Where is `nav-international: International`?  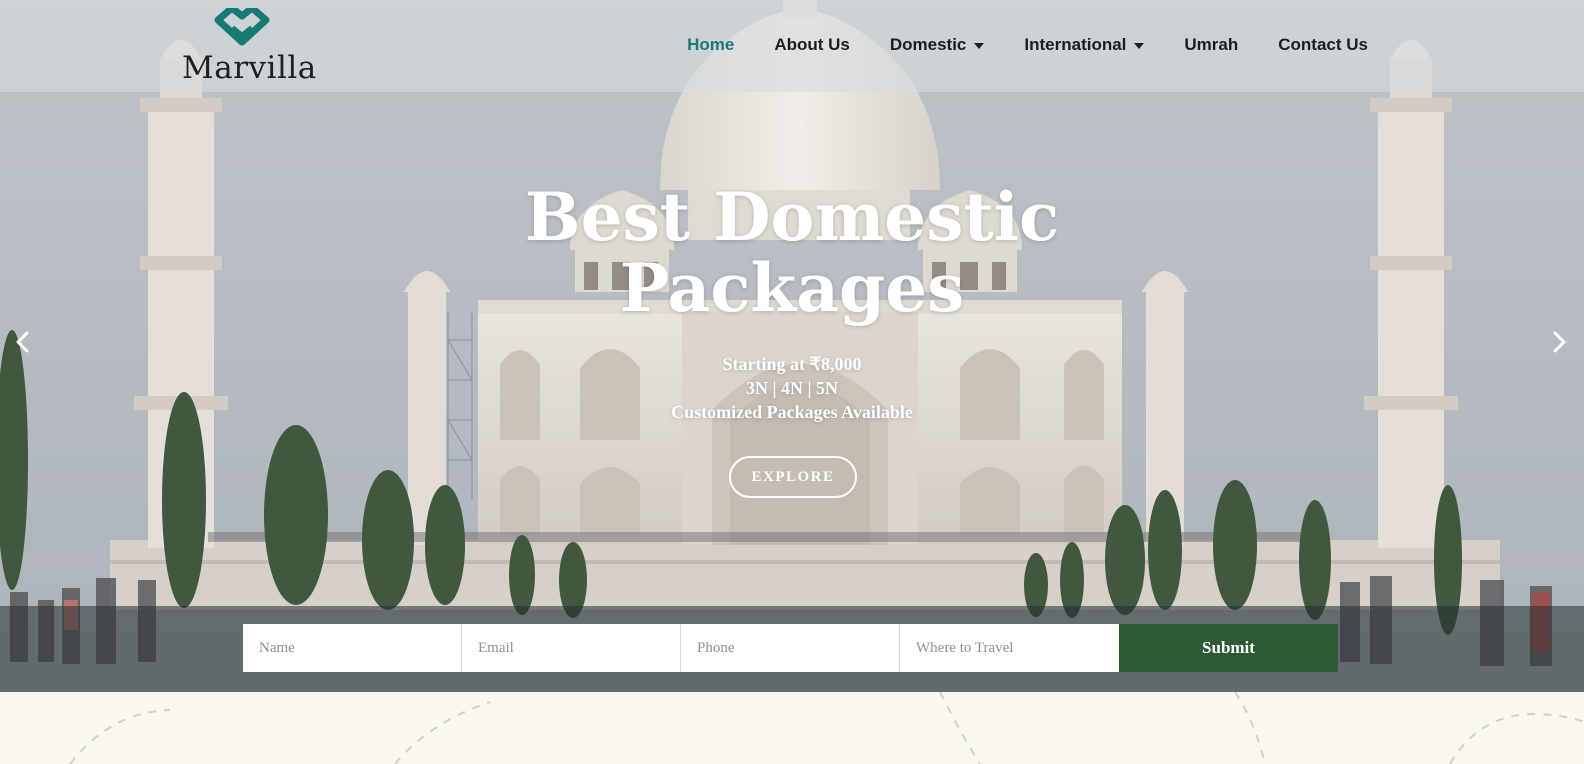 nav-international: International is located at coordinates (1084, 45).